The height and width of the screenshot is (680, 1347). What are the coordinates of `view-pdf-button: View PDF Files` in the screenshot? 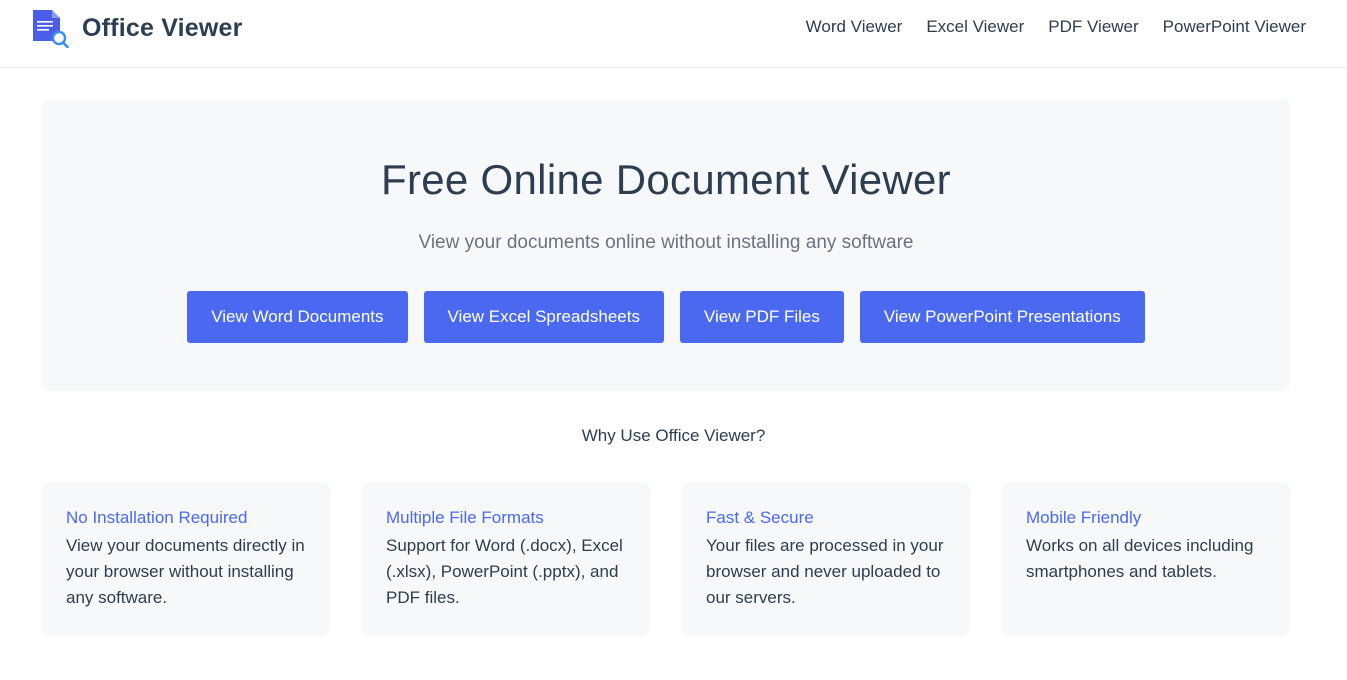 It's located at (761, 317).